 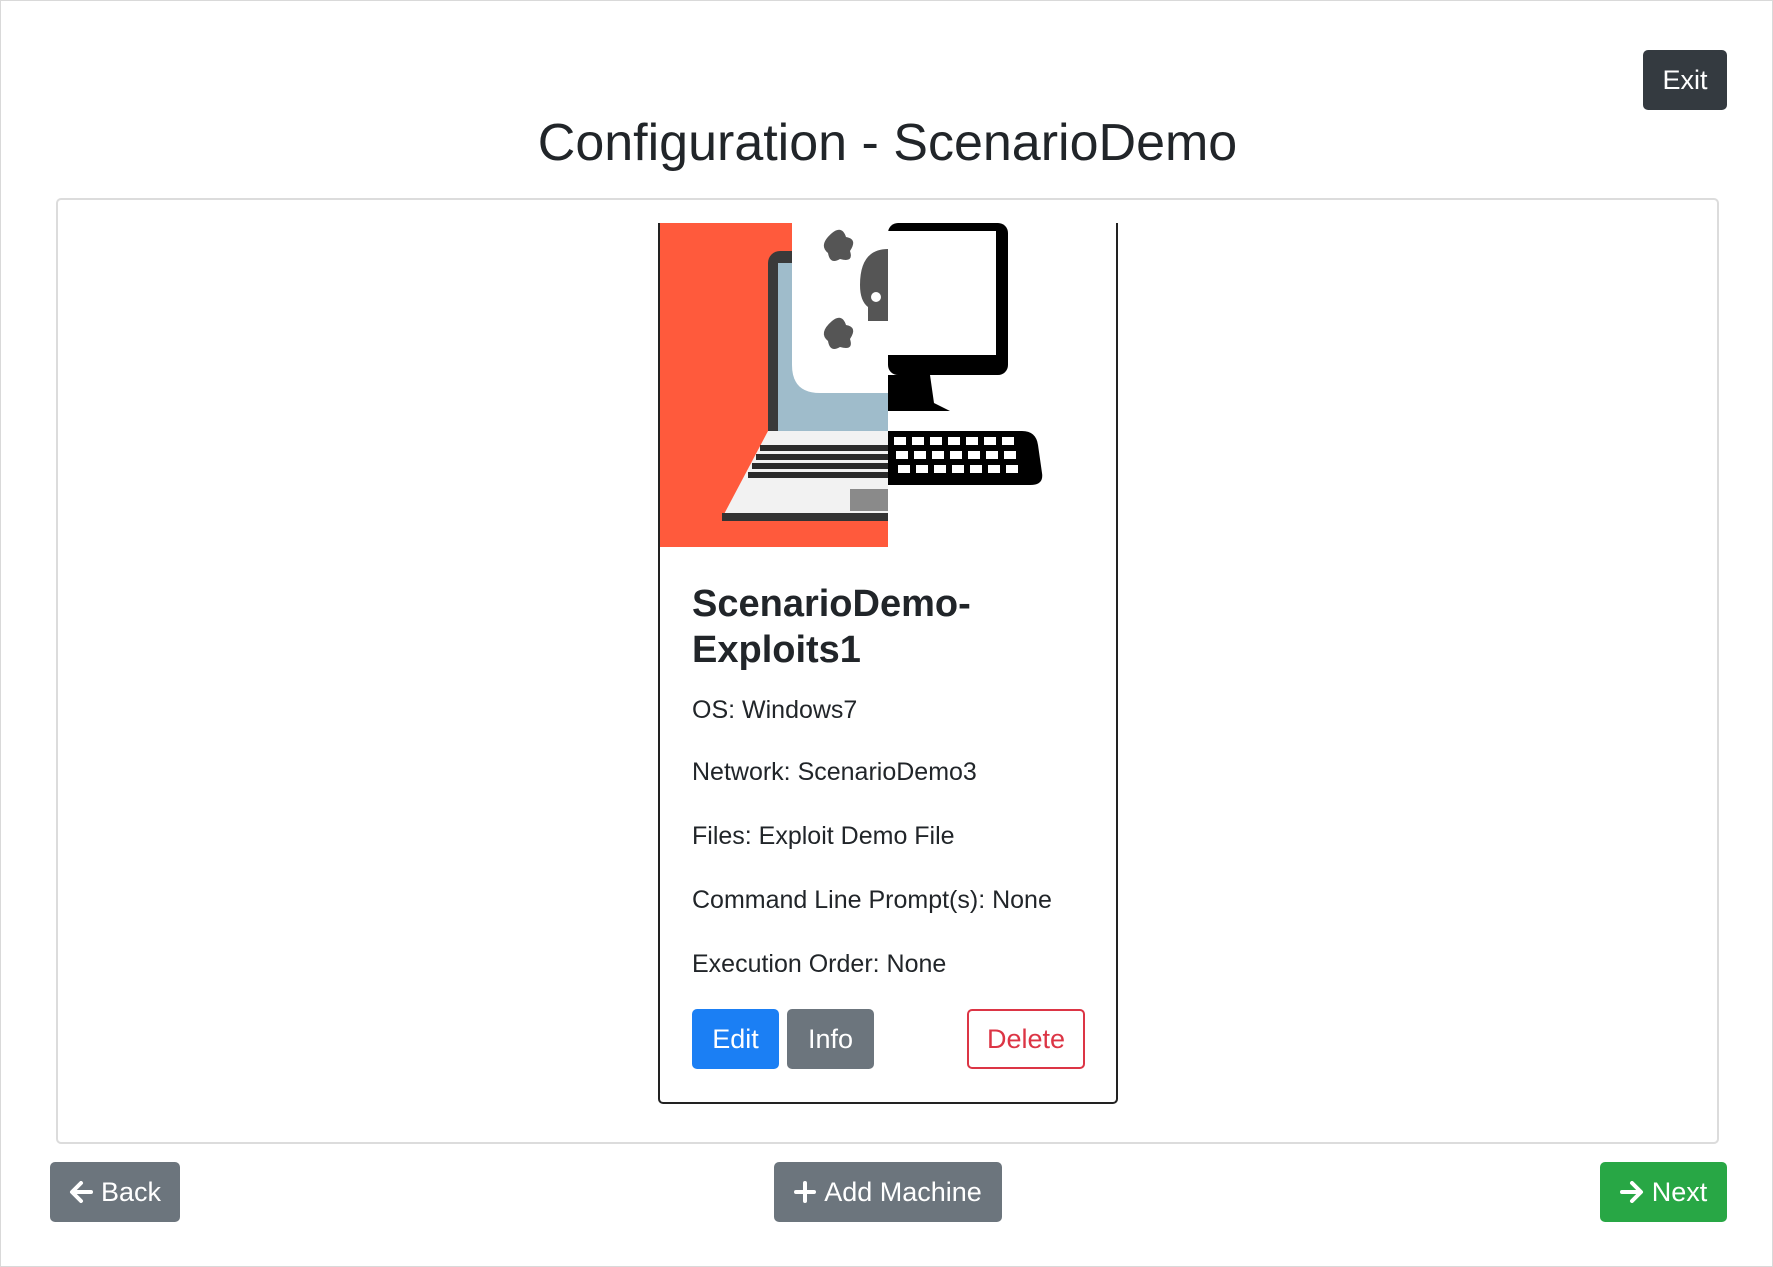 What do you see at coordinates (823, 836) in the screenshot?
I see `machine-files: Files: Exploit Demo File` at bounding box center [823, 836].